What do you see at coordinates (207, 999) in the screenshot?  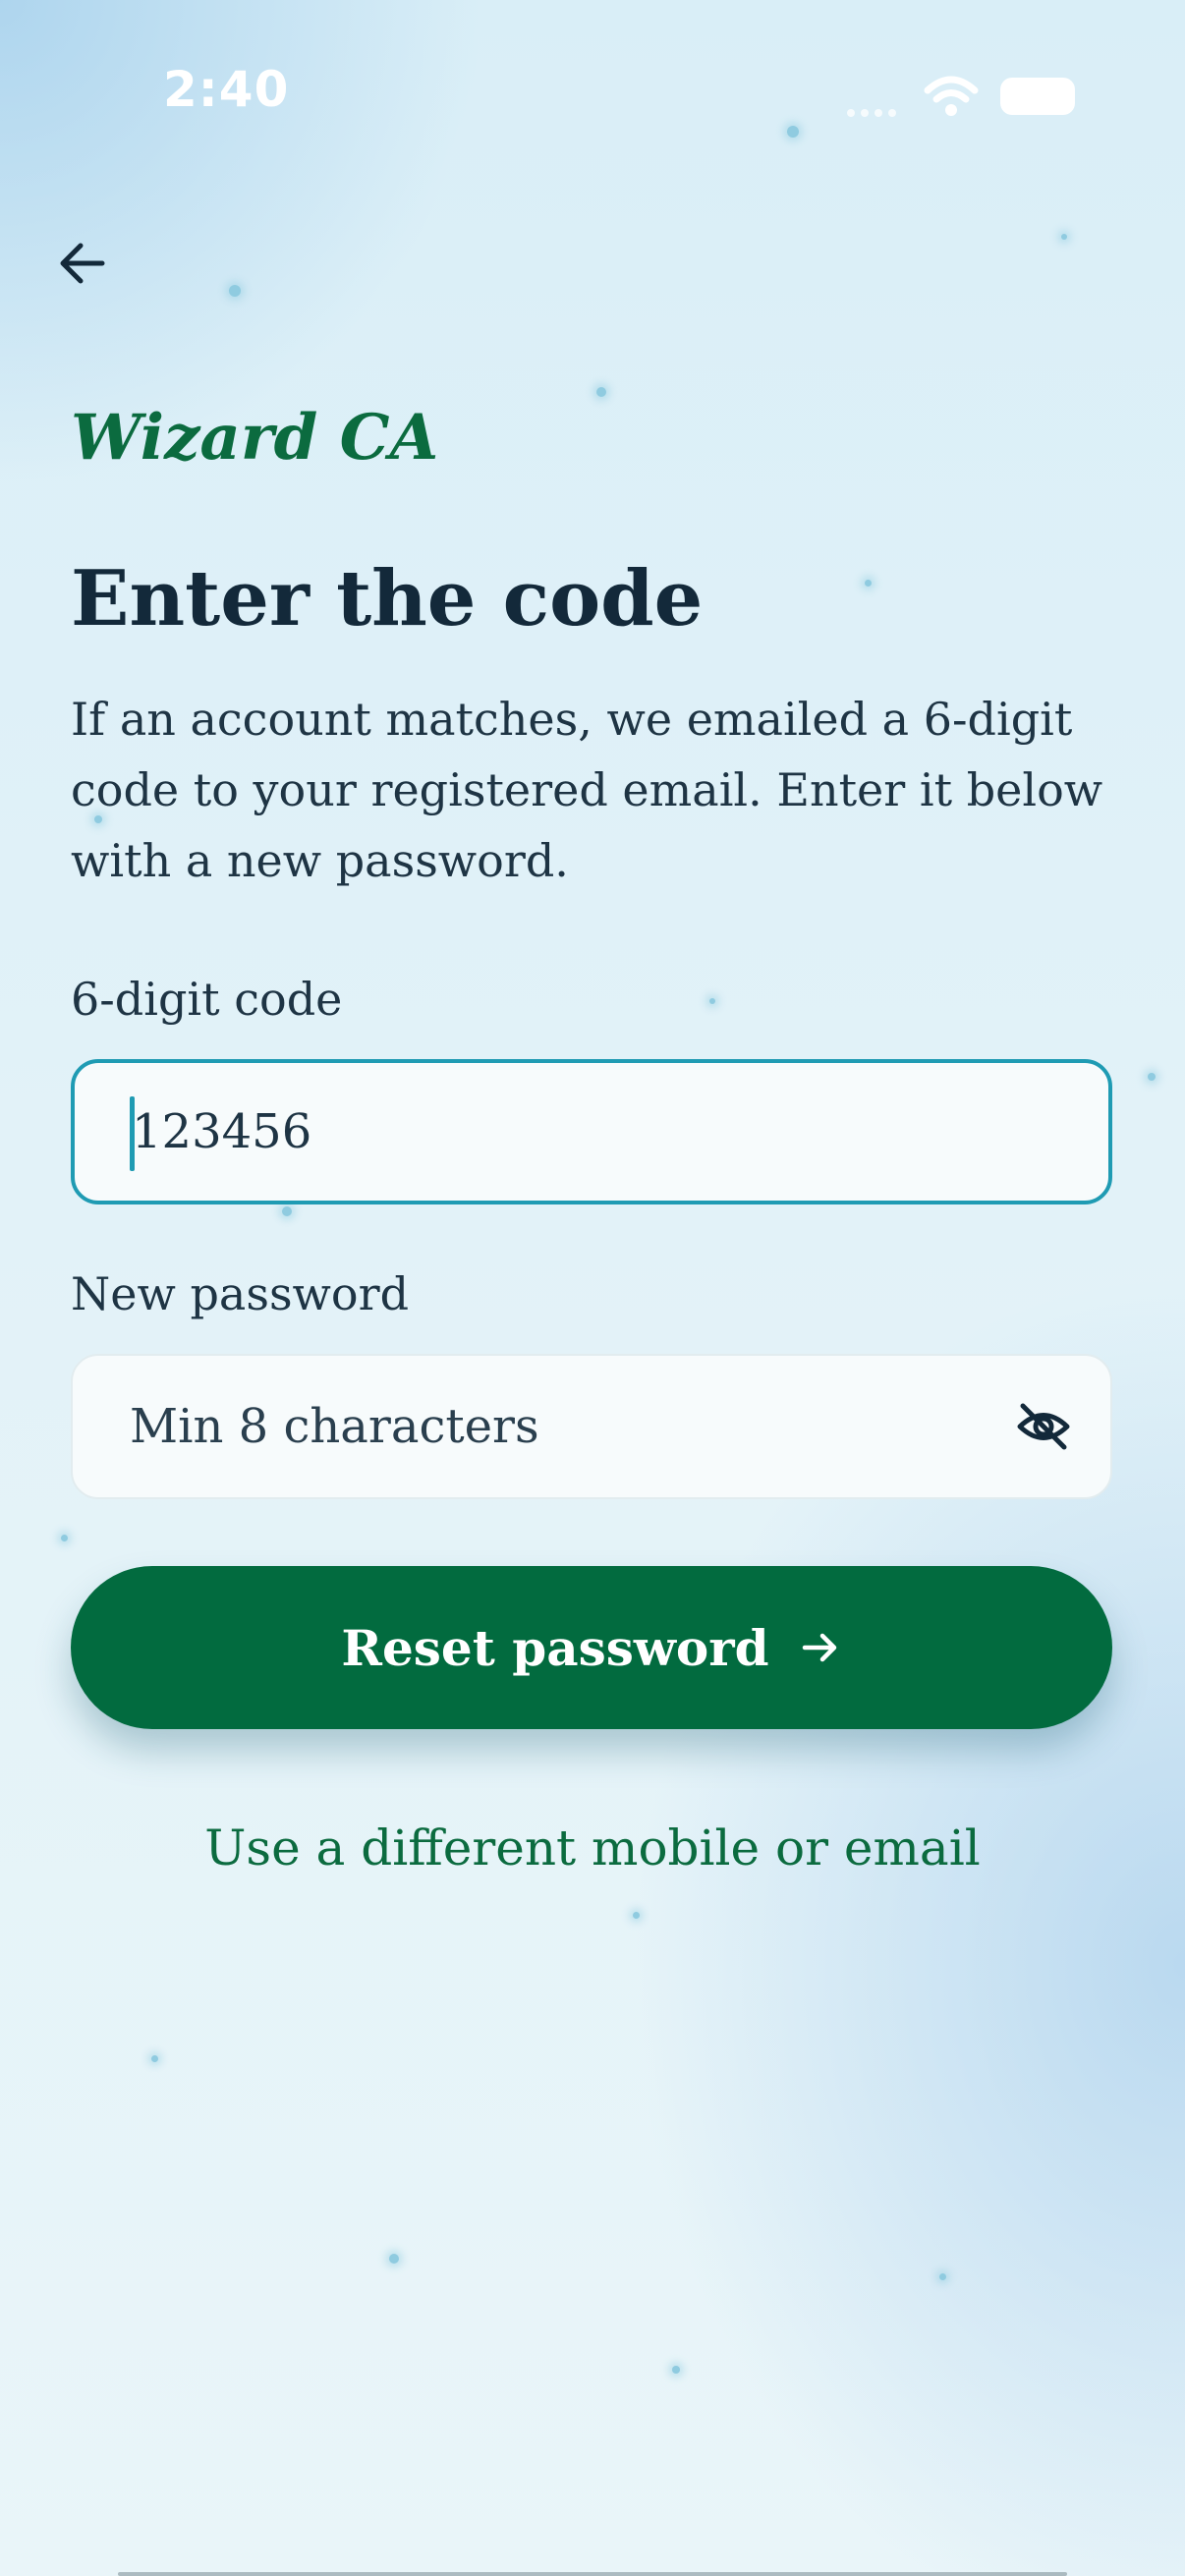 I see `code-field-label: 6-digit code` at bounding box center [207, 999].